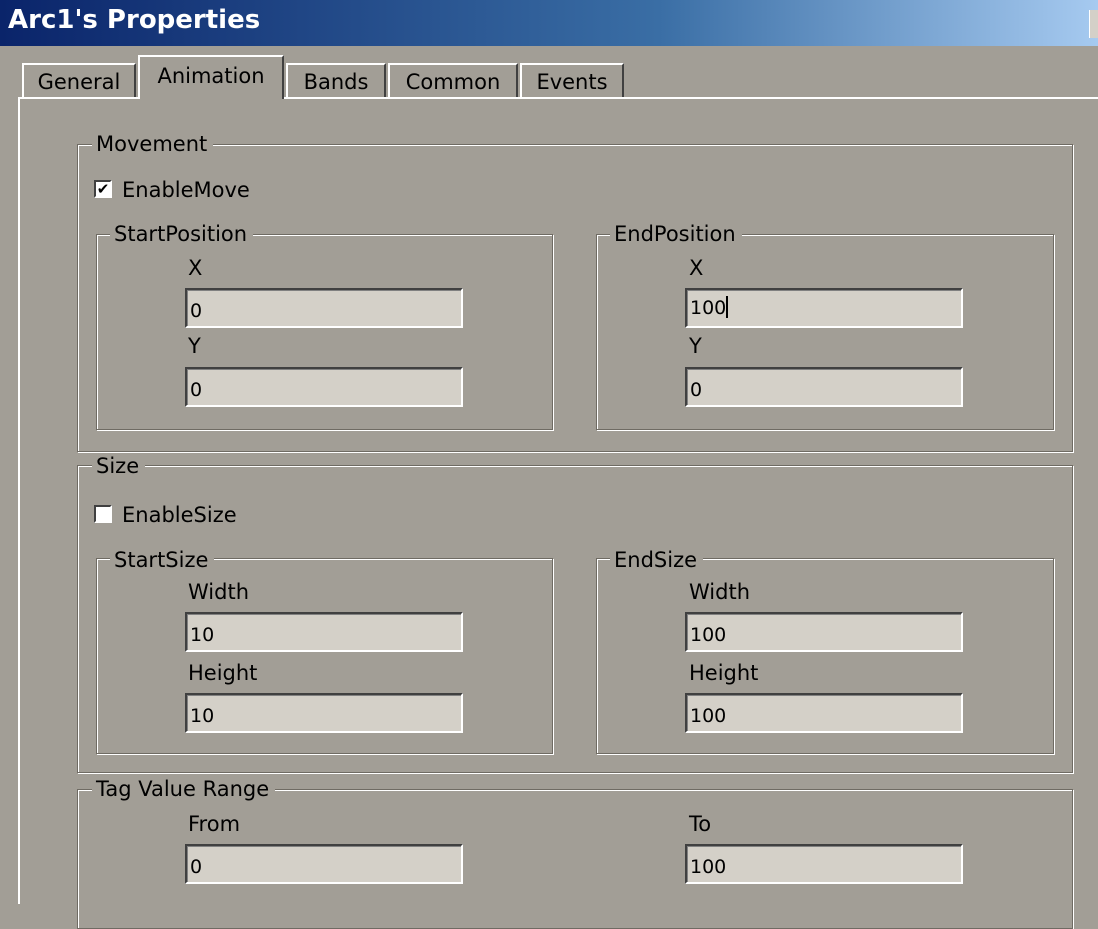 This screenshot has width=1098, height=929. Describe the element at coordinates (103, 514) in the screenshot. I see `enable-size-checkbox` at that location.